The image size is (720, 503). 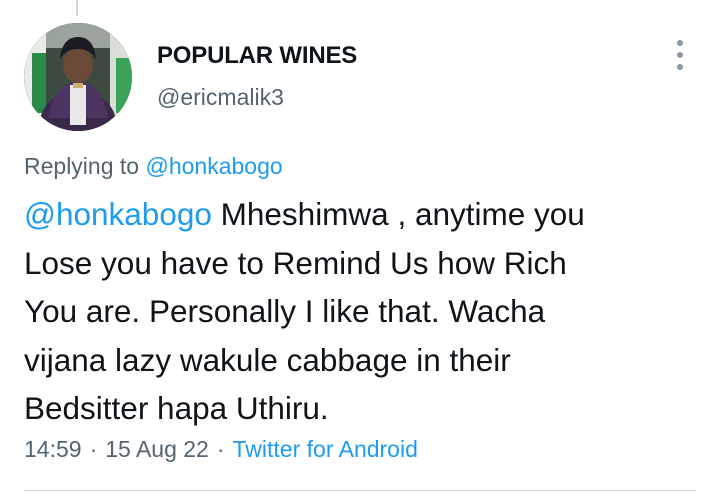 What do you see at coordinates (77, 8) in the screenshot?
I see `thread-connector-line` at bounding box center [77, 8].